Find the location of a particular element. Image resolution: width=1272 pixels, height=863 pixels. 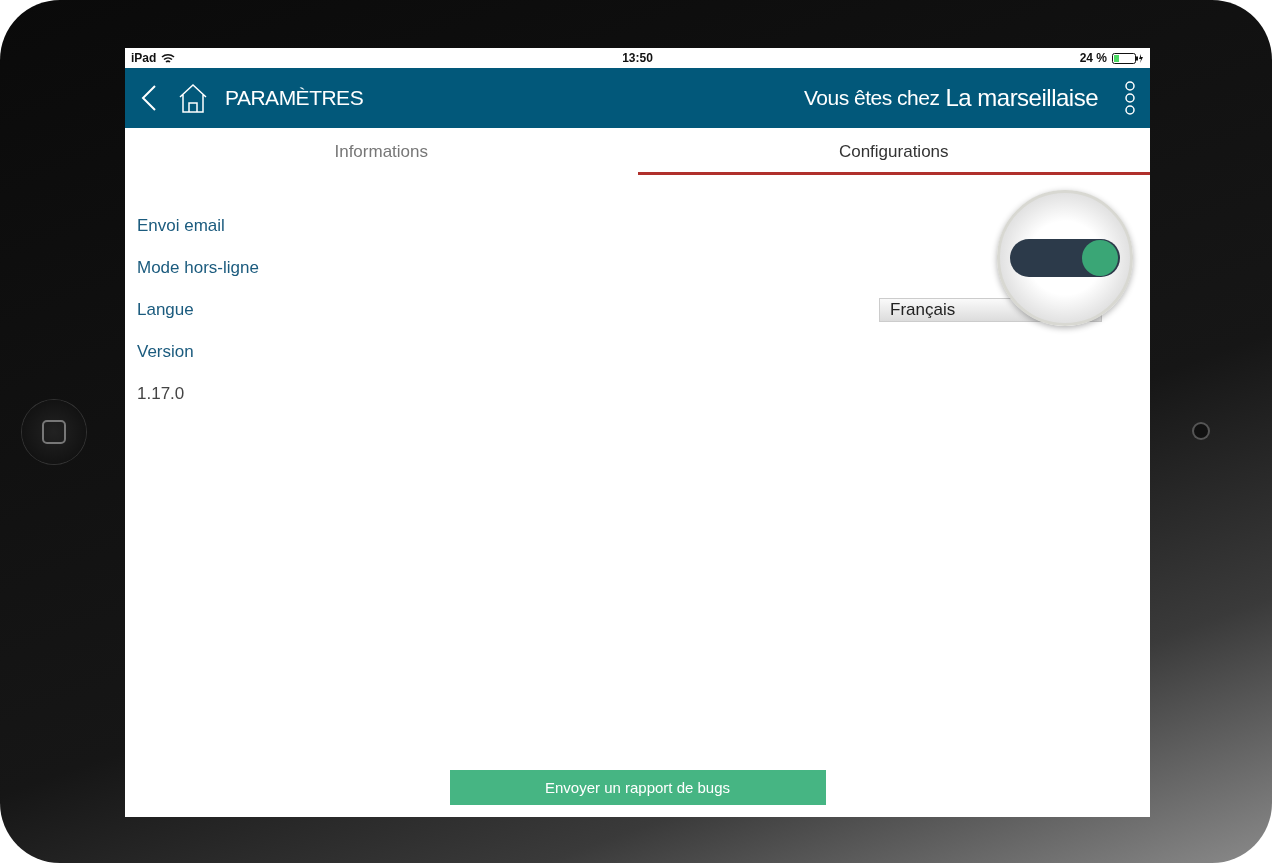

toggle-switch is located at coordinates (1065, 258).